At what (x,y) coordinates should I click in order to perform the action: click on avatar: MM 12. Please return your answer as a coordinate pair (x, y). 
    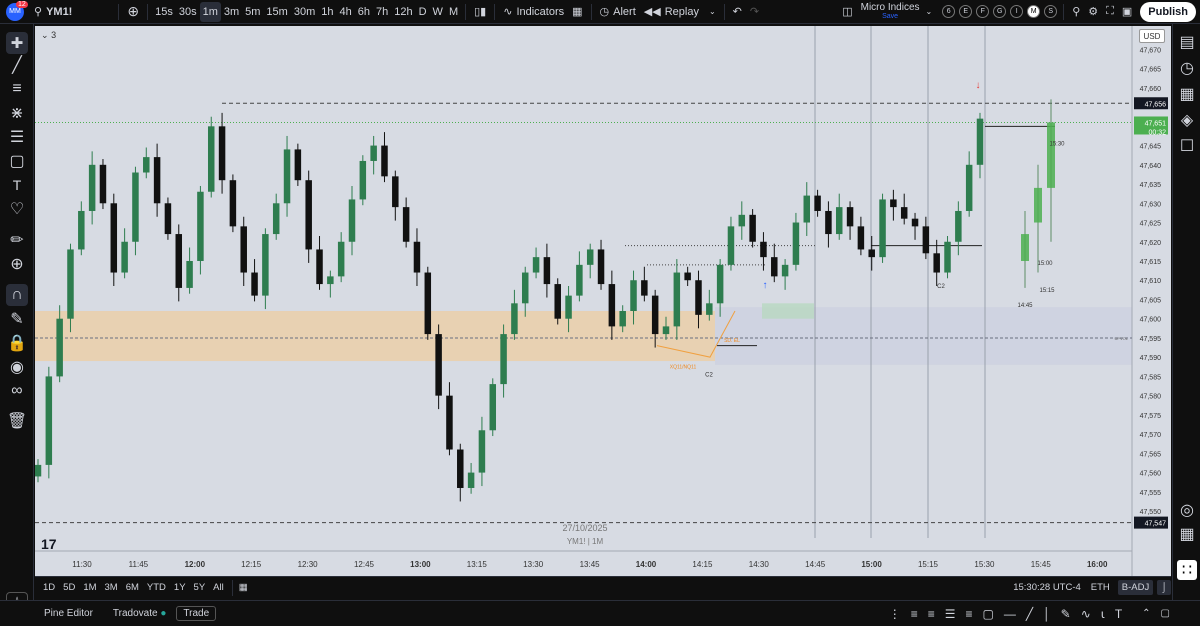
    Looking at the image, I should click on (15, 11).